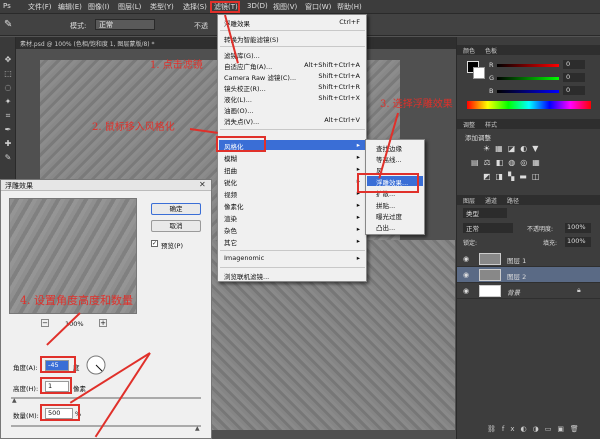 Image resolution: width=600 pixels, height=439 pixels. What do you see at coordinates (578, 228) in the screenshot?
I see `layer-opacity-value: 100%` at bounding box center [578, 228].